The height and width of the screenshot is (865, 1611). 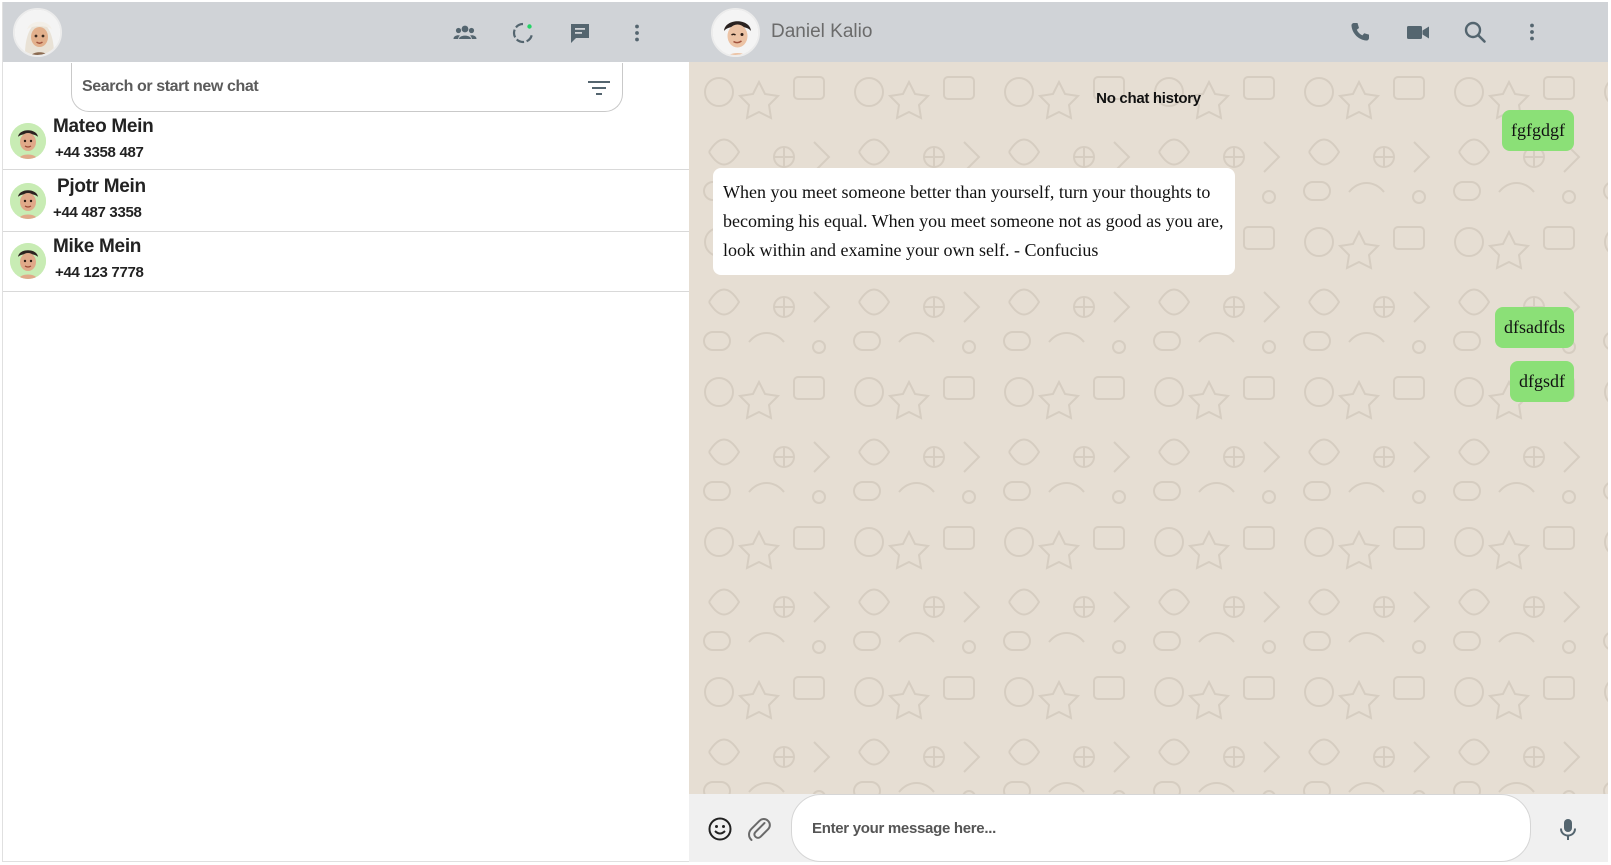 What do you see at coordinates (720, 829) in the screenshot?
I see `emoji-icon` at bounding box center [720, 829].